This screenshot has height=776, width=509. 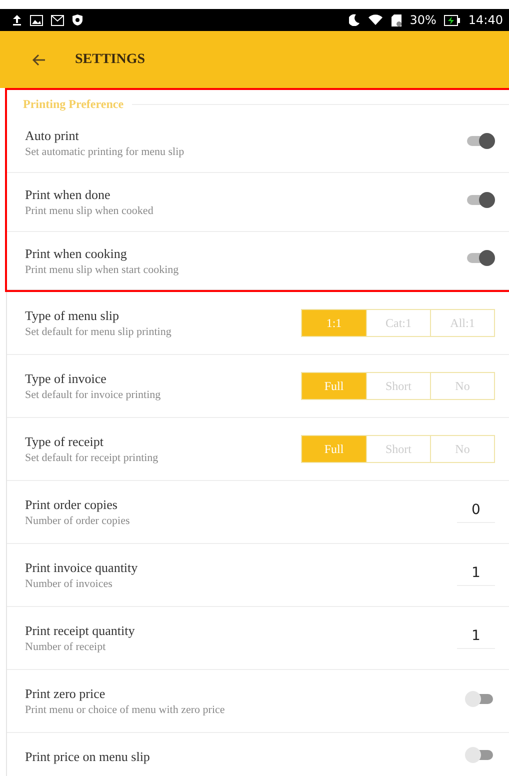 What do you see at coordinates (334, 323) in the screenshot?
I see `segment-option: 1:1` at bounding box center [334, 323].